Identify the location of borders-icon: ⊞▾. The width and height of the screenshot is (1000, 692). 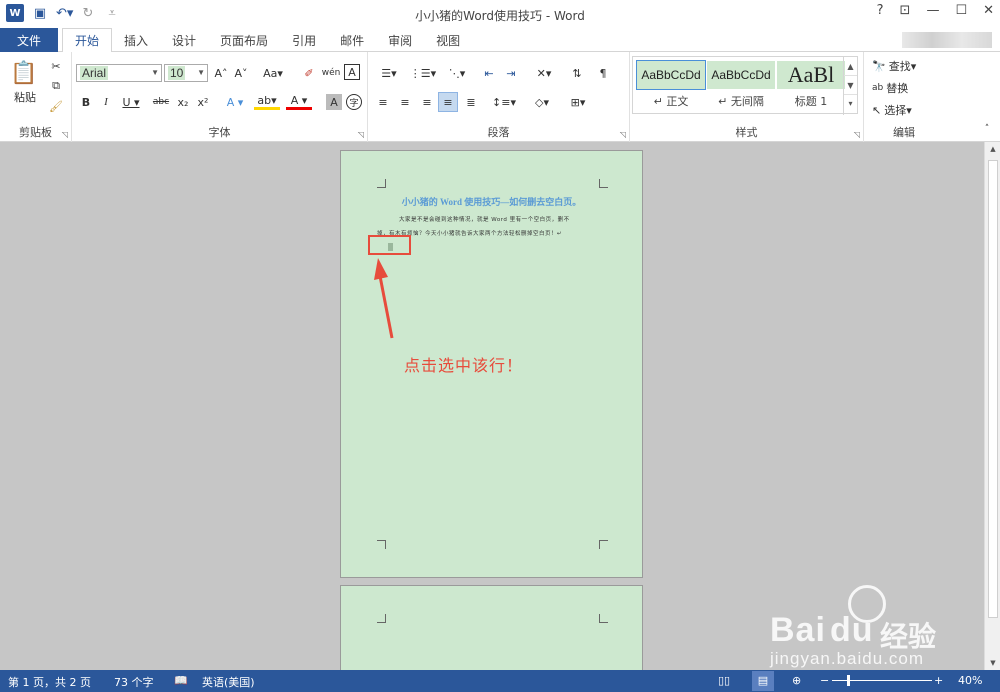
(578, 102).